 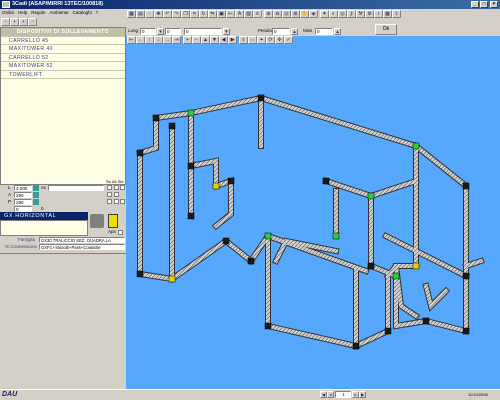 I want to click on grid-icon: ▦, so click(x=131, y=14).